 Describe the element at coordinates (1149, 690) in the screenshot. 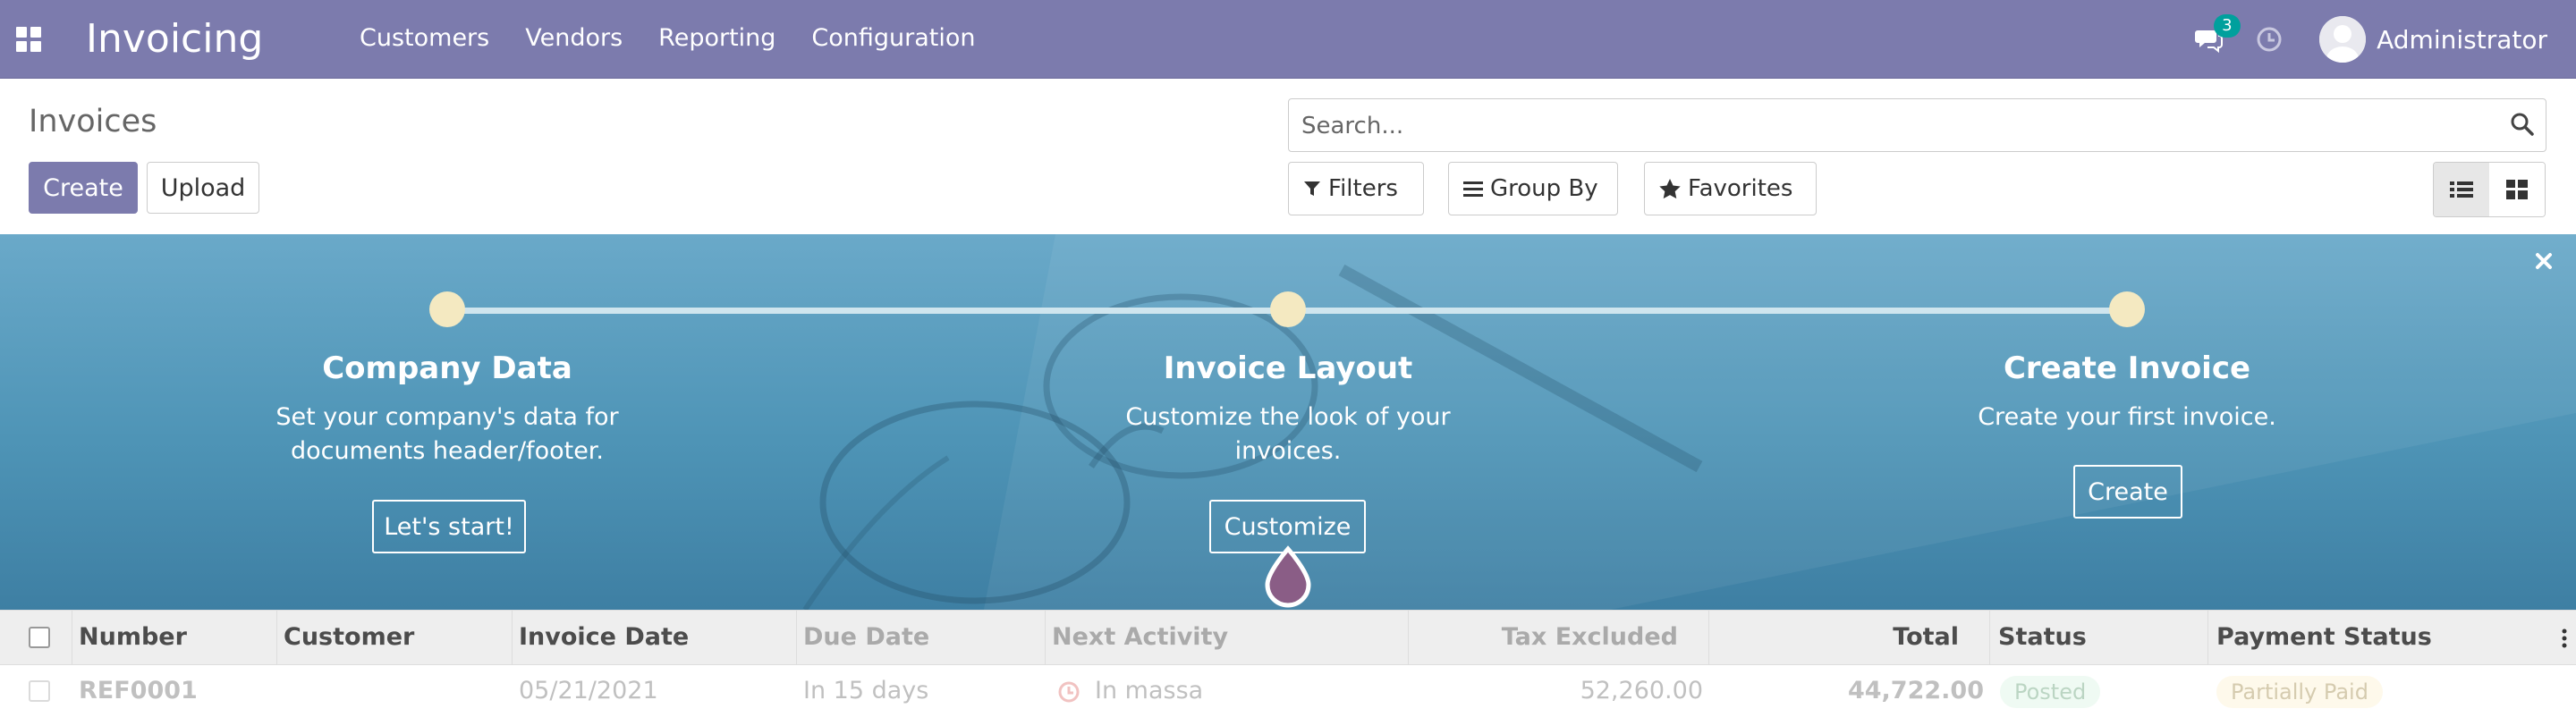

I see `cell-next-activity: In massa` at that location.